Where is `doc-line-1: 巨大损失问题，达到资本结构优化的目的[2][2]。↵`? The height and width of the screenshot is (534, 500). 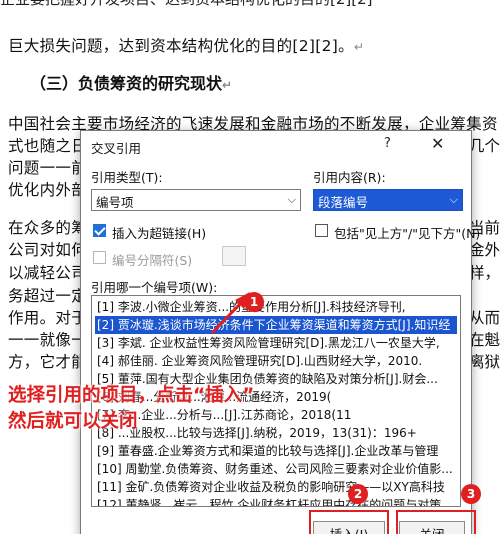 doc-line-1: 巨大损失问题，达到资本结构优化的目的[2][2]。↵ is located at coordinates (186, 46).